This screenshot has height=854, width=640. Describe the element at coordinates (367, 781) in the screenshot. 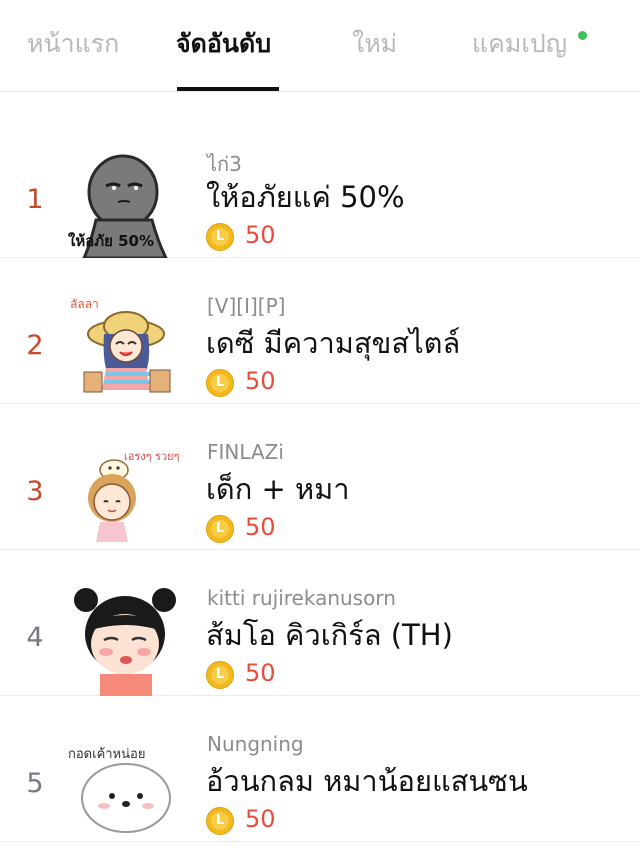

I see `sticker-title: อ้วนกลม หมาน้อยแสนซน` at that location.